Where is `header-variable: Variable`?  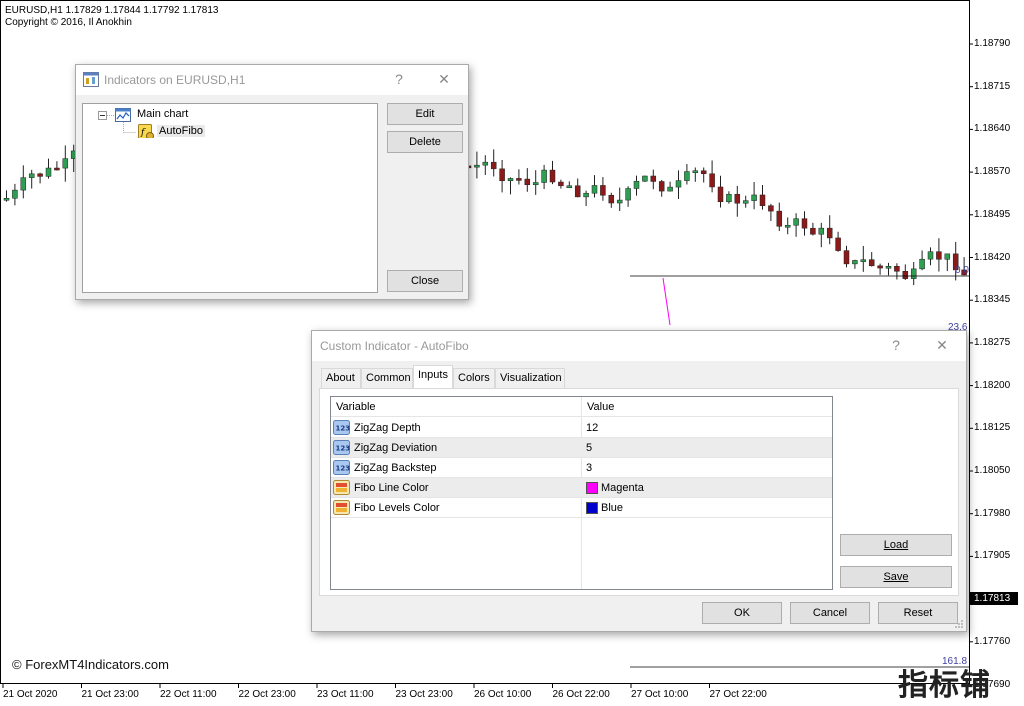
header-variable: Variable is located at coordinates (456, 407).